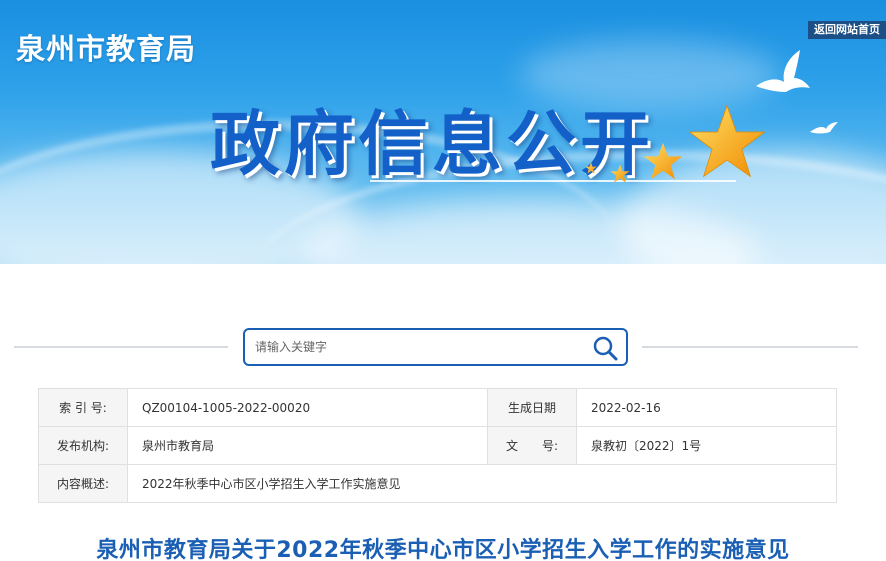 This screenshot has width=886, height=561. I want to click on search-divider-right, so click(750, 347).